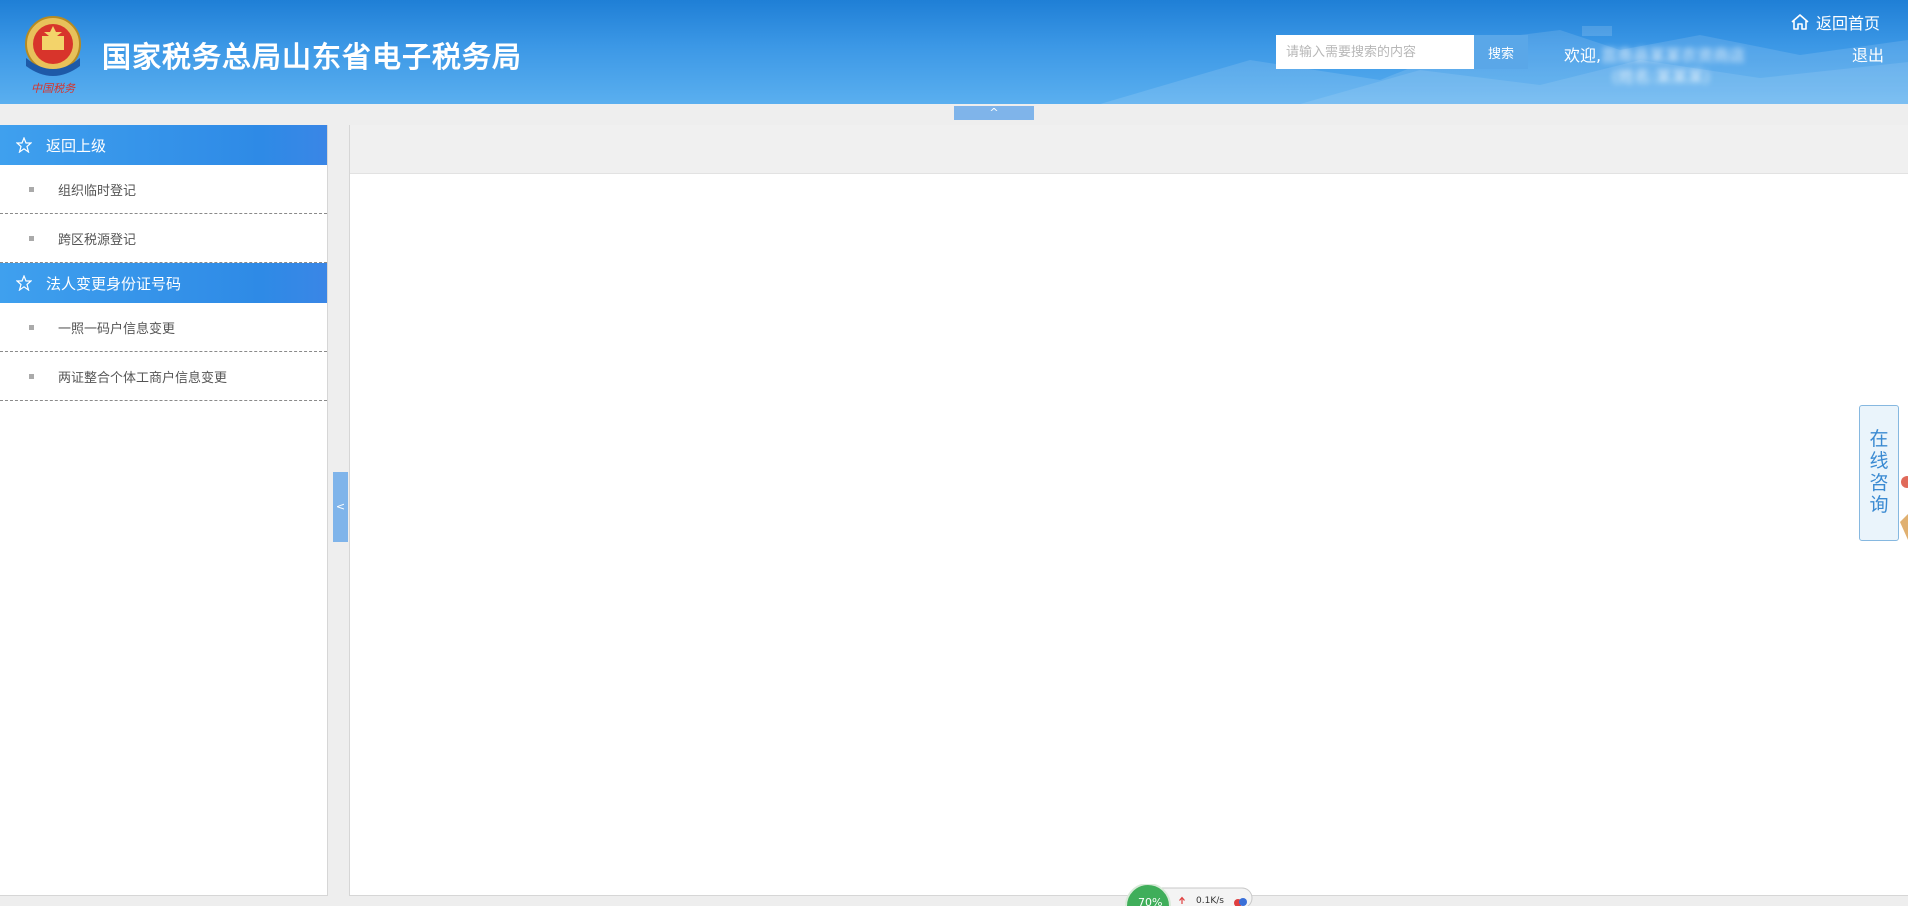 The height and width of the screenshot is (906, 1908). I want to click on sidebar-item-label: 跨区税源登记, so click(97, 240).